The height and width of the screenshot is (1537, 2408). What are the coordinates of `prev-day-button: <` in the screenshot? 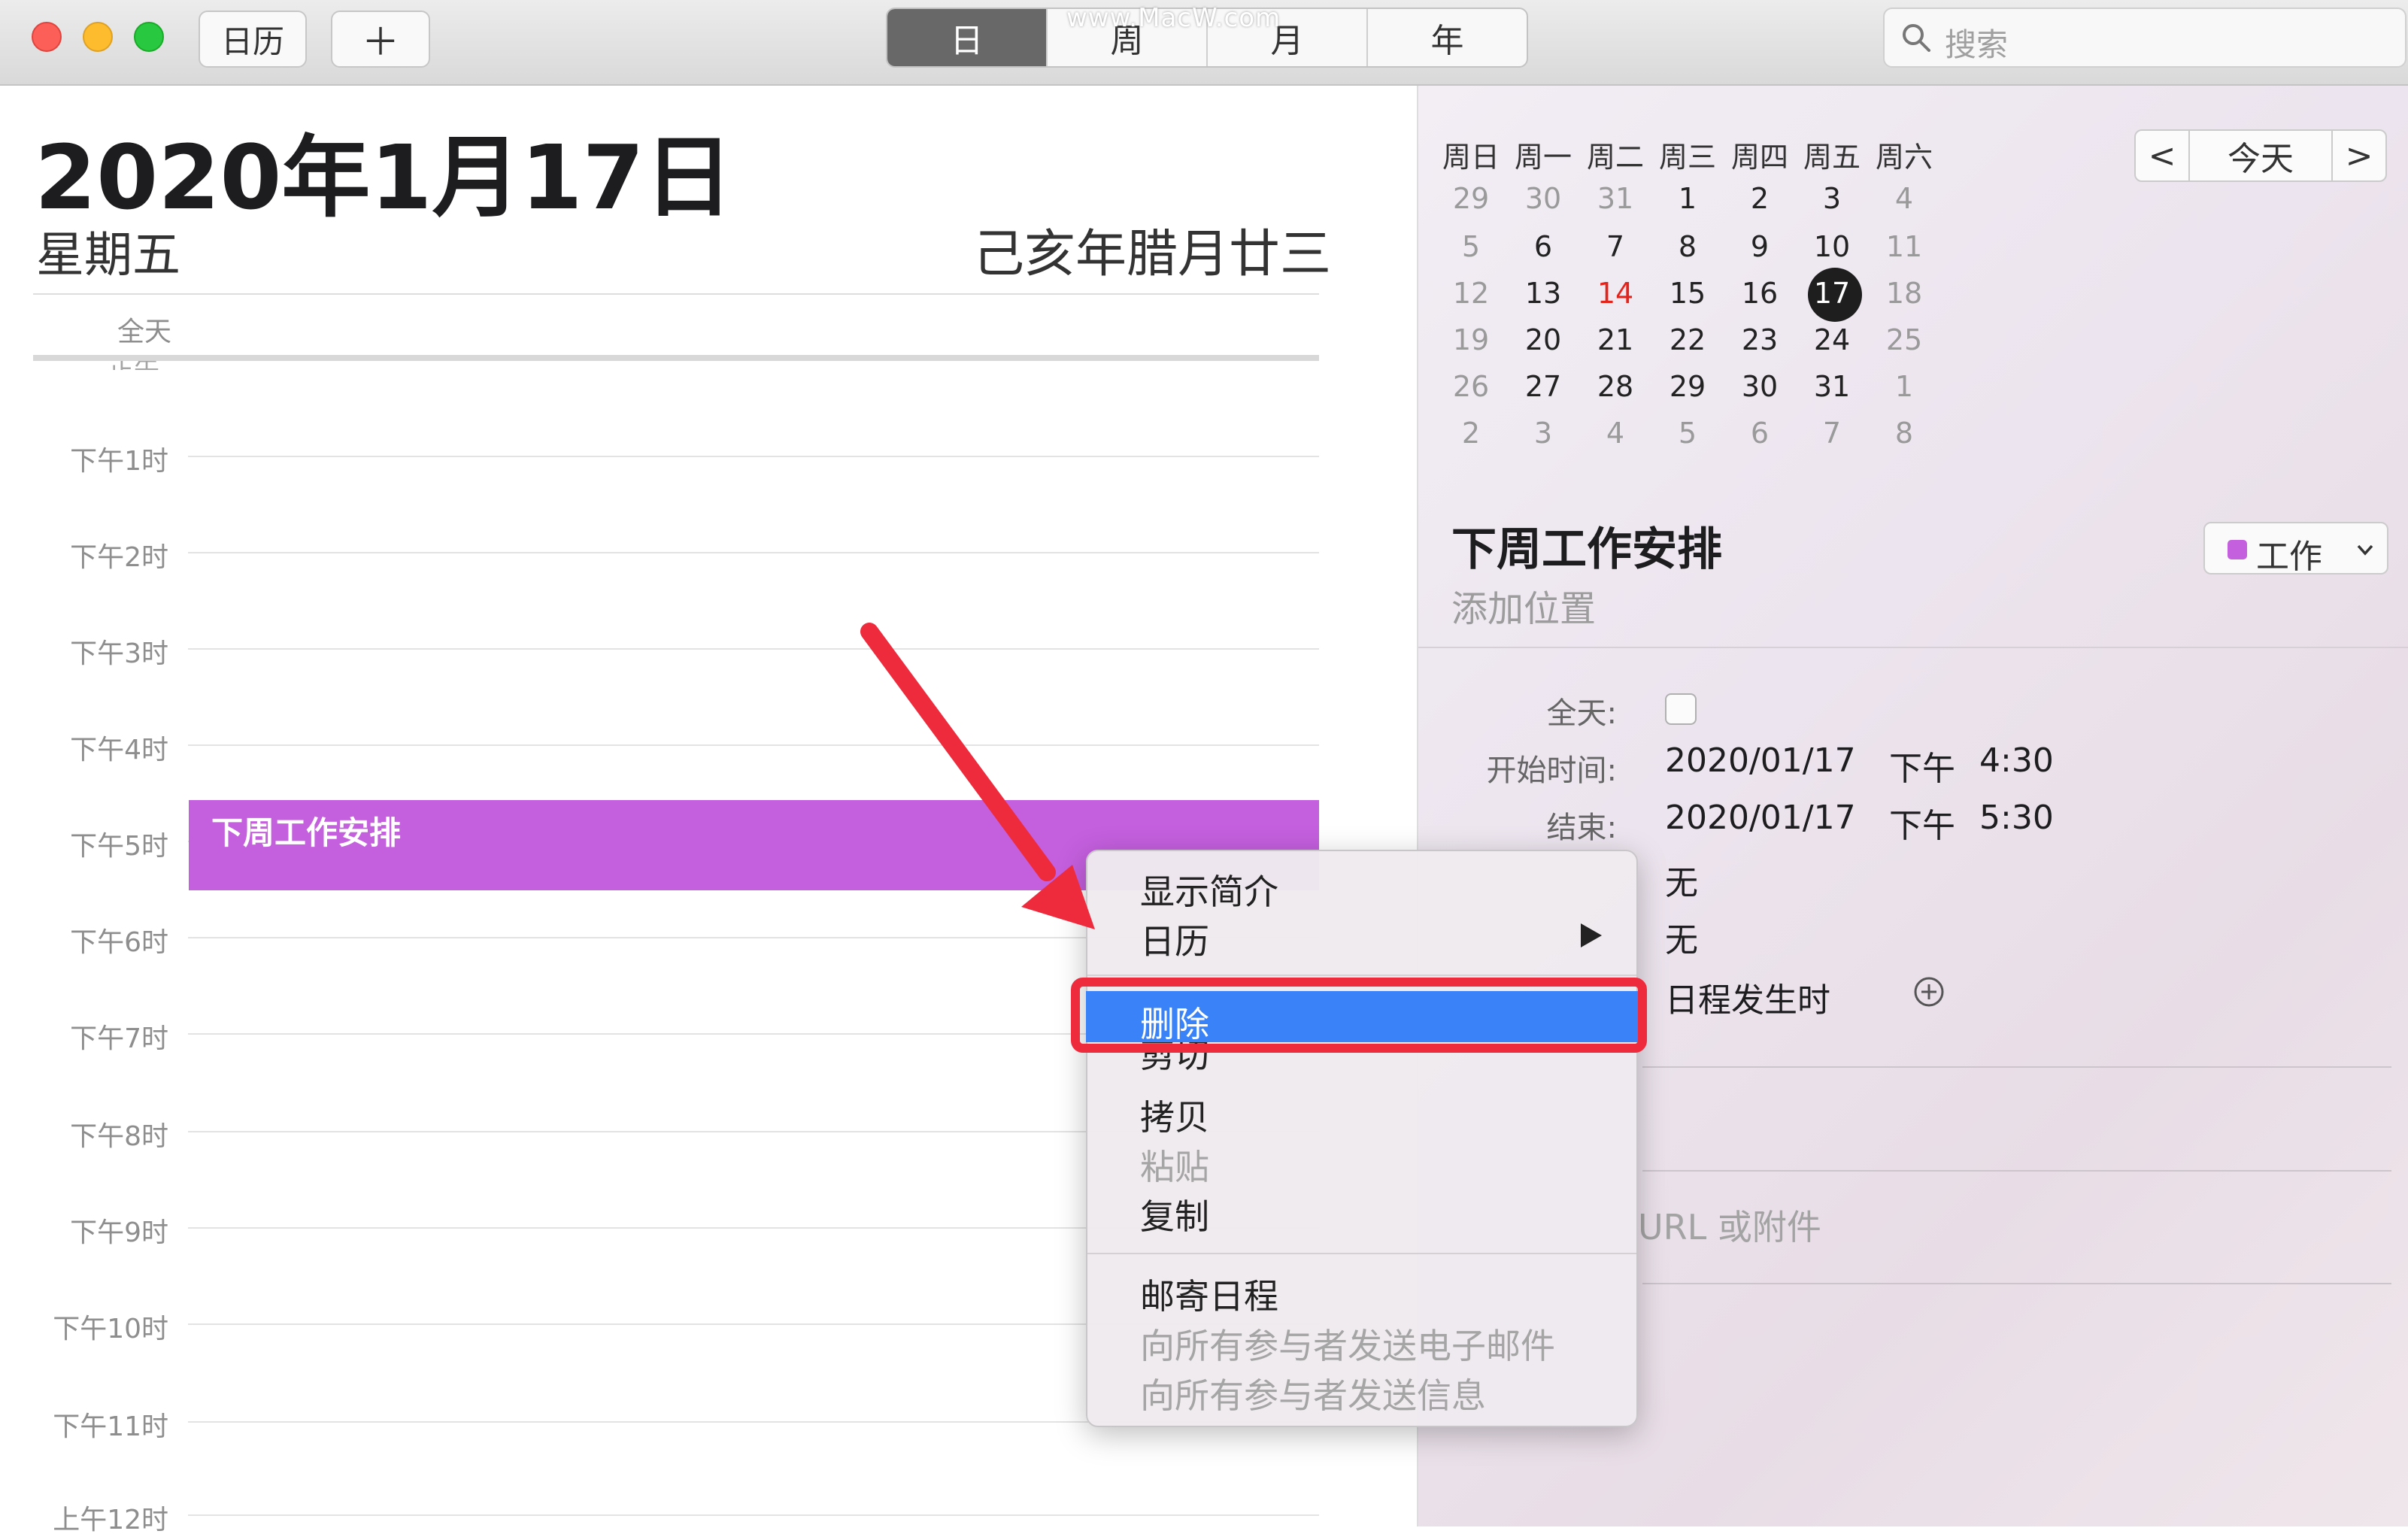 It's located at (2162, 155).